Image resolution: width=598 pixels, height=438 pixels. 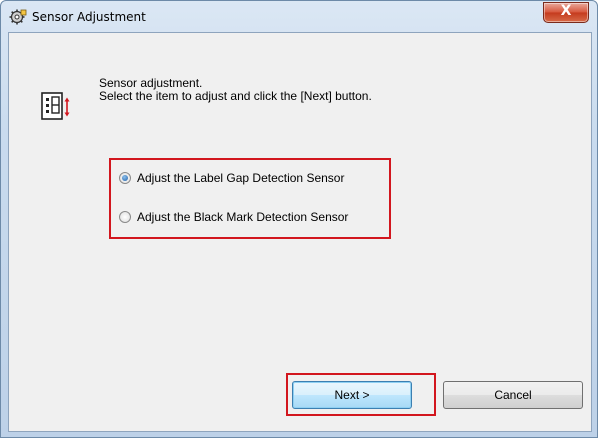 What do you see at coordinates (241, 178) in the screenshot?
I see `option-label: Adjust the Label Gap Detection Sensor` at bounding box center [241, 178].